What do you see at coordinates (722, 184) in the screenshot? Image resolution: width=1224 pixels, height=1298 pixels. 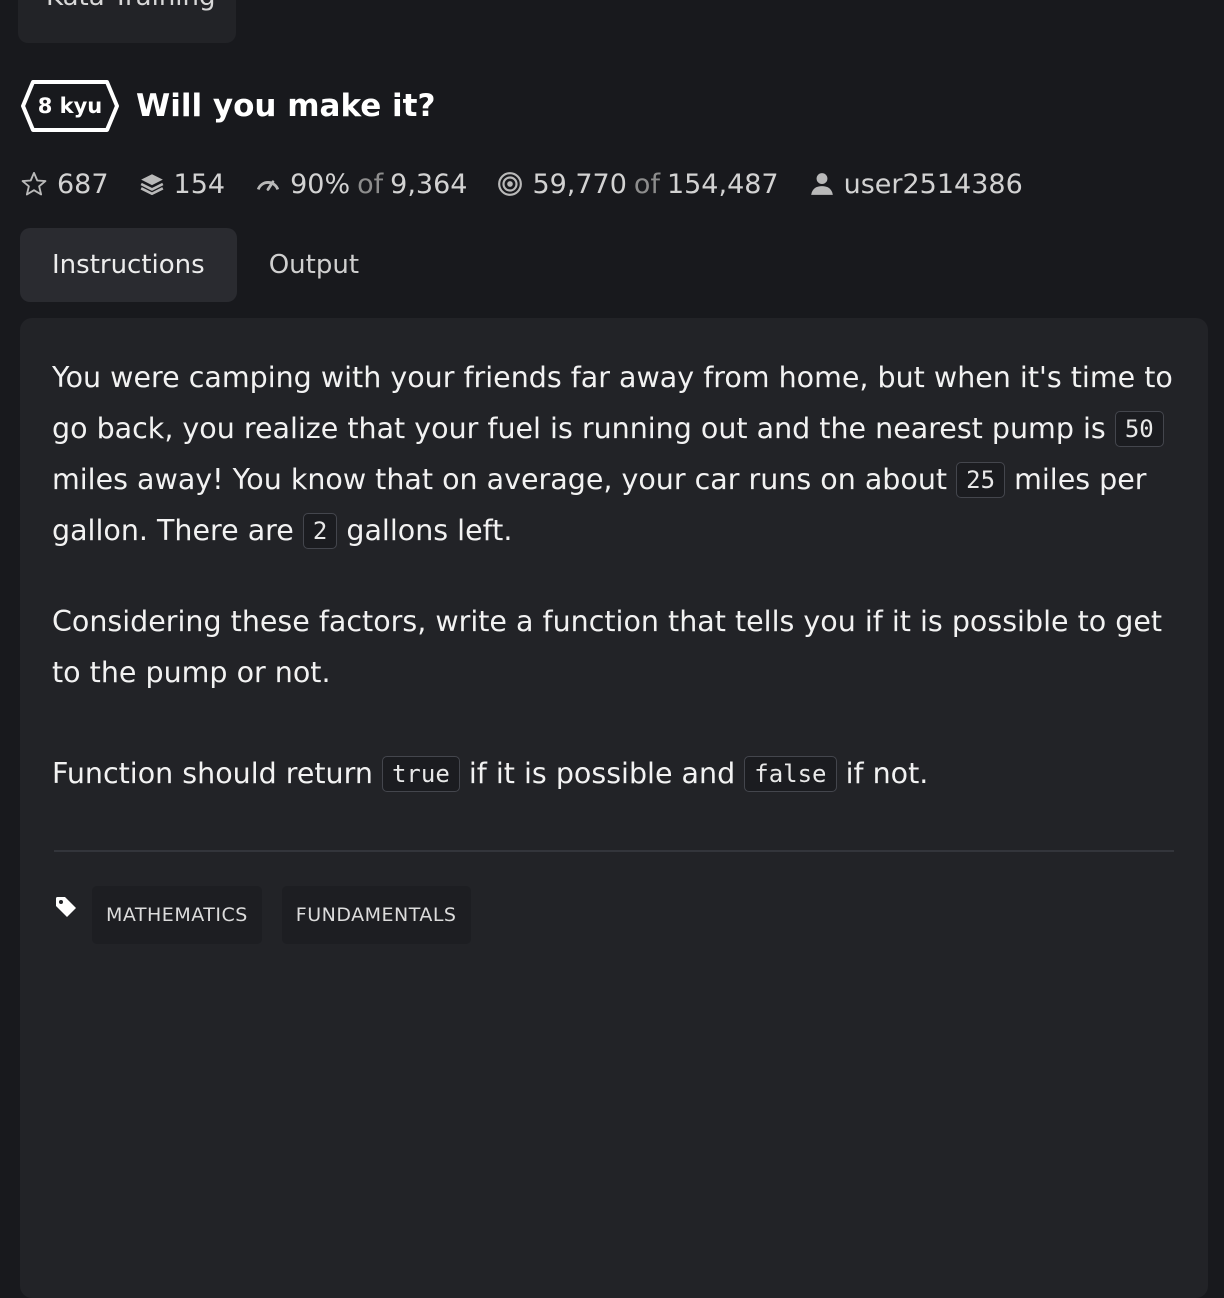 I see `attempts-count: 154,487` at bounding box center [722, 184].